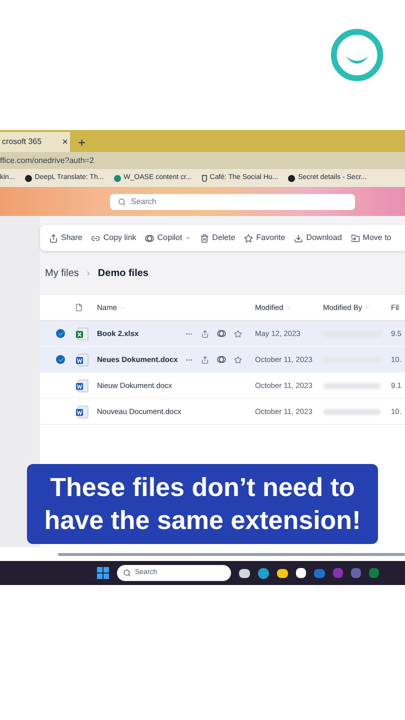  I want to click on address-bar: ffice.com/onedrive?auth=2, so click(202, 160).